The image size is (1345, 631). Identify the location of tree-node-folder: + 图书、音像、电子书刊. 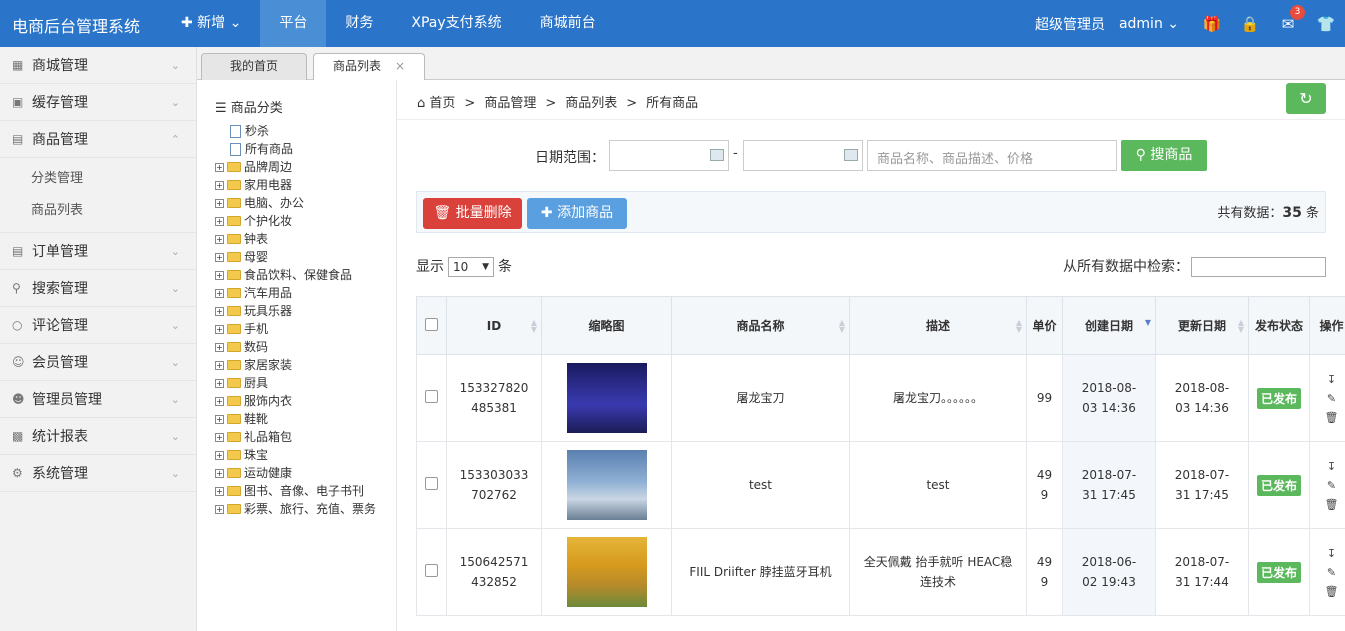
(295, 491).